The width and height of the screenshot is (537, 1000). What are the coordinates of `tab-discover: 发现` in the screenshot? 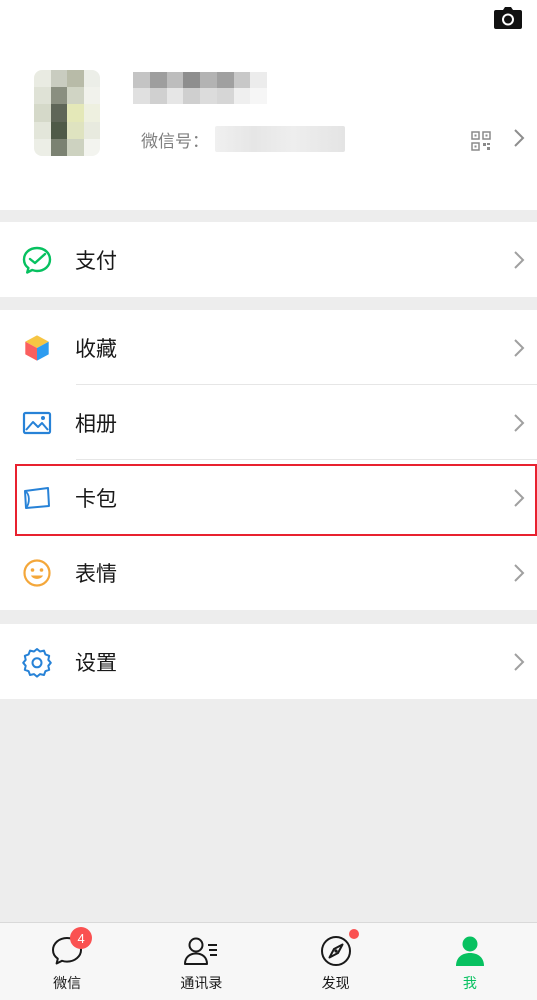 It's located at (336, 961).